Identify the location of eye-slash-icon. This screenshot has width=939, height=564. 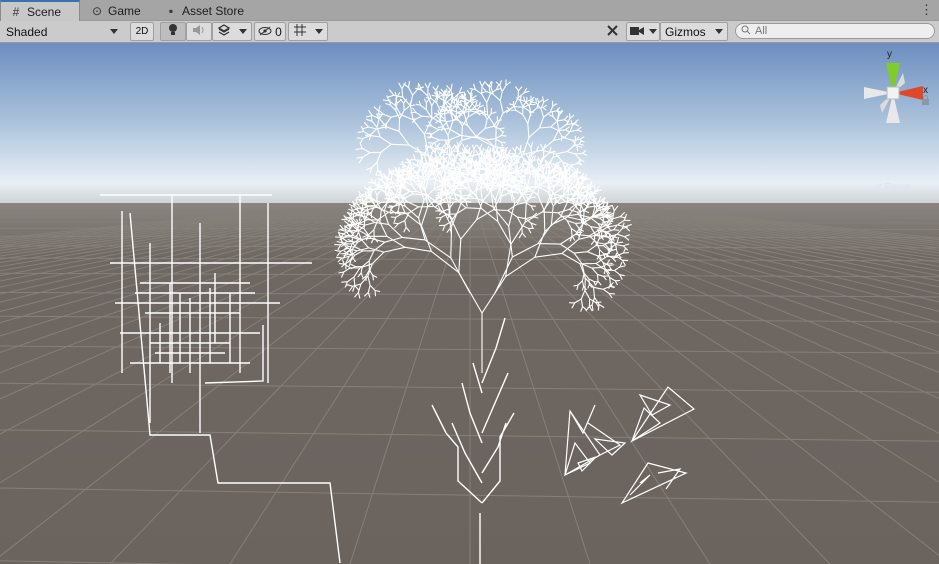
(265, 32).